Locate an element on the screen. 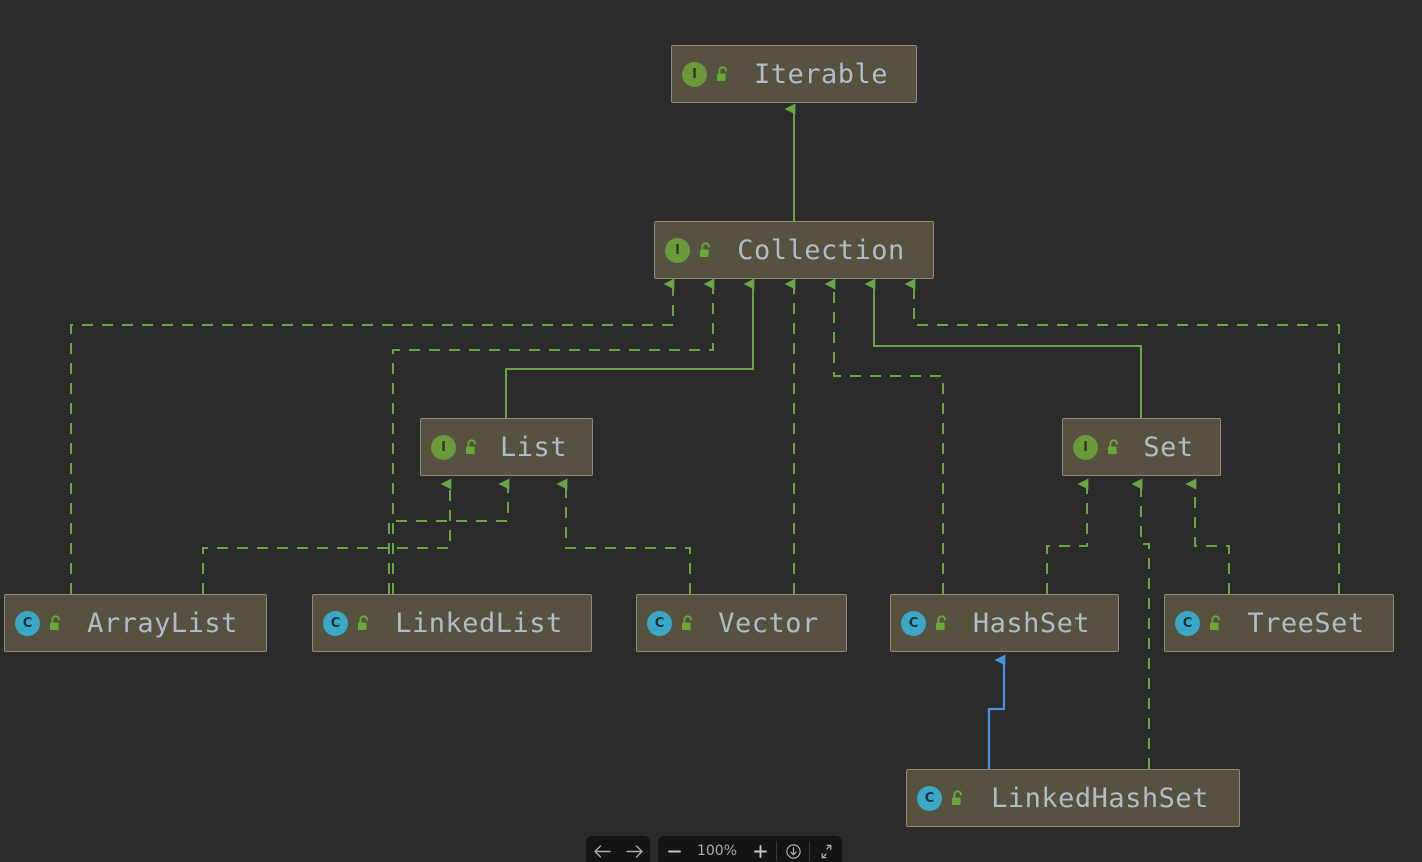  edge-arraylist-list is located at coordinates (327, 536).